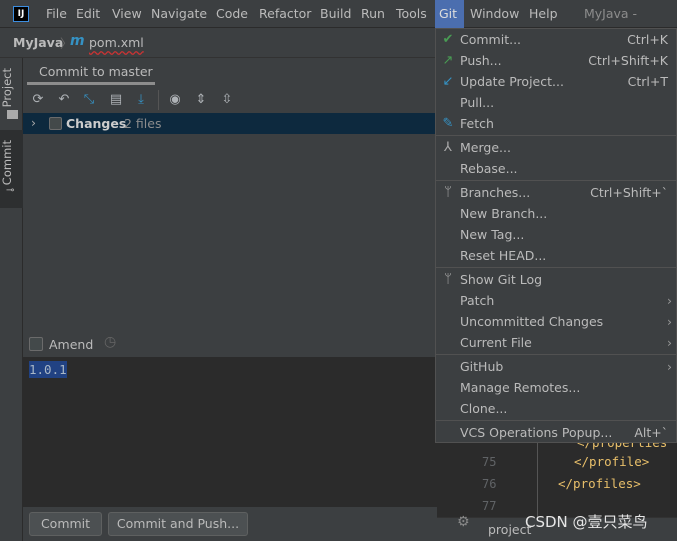 The width and height of the screenshot is (677, 541). What do you see at coordinates (612, 461) in the screenshot?
I see `code-line: </profile>` at bounding box center [612, 461].